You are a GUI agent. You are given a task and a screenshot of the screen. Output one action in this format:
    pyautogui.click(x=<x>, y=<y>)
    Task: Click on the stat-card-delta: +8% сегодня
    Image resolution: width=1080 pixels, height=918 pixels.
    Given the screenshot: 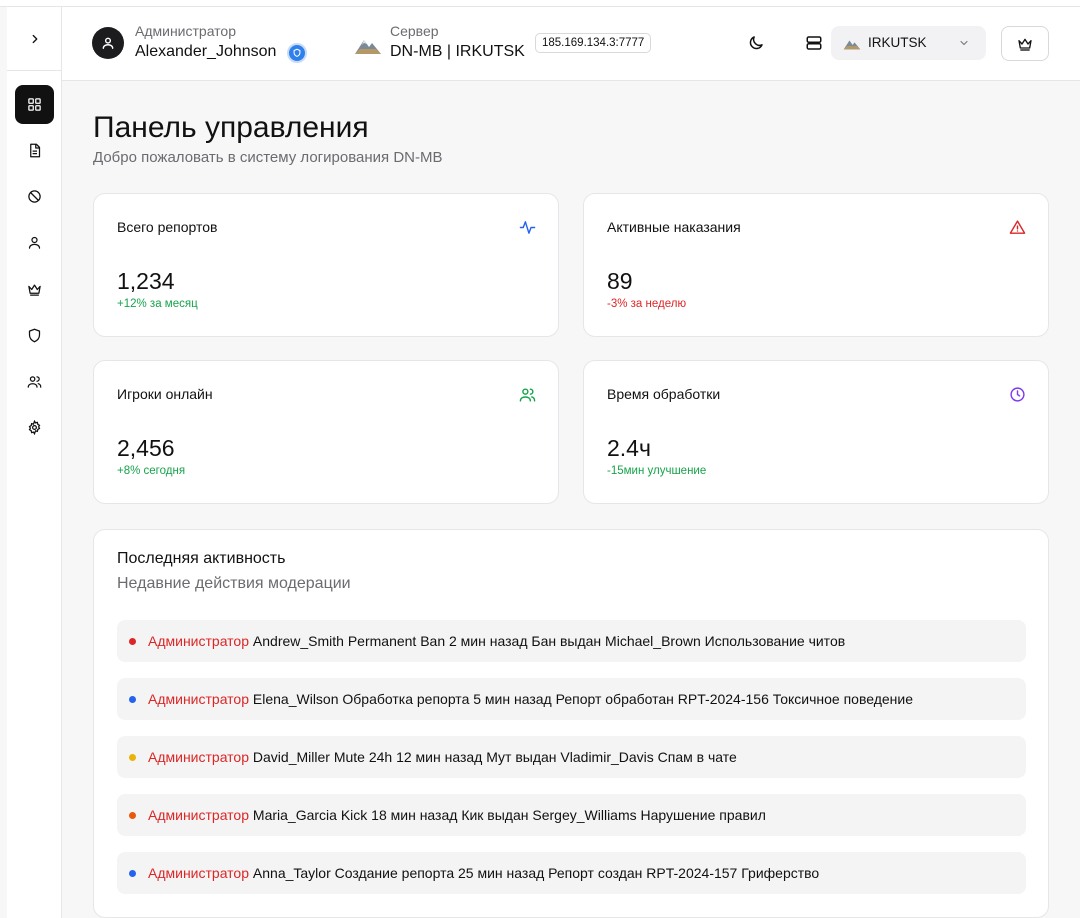 What is the action you would take?
    pyautogui.click(x=151, y=471)
    